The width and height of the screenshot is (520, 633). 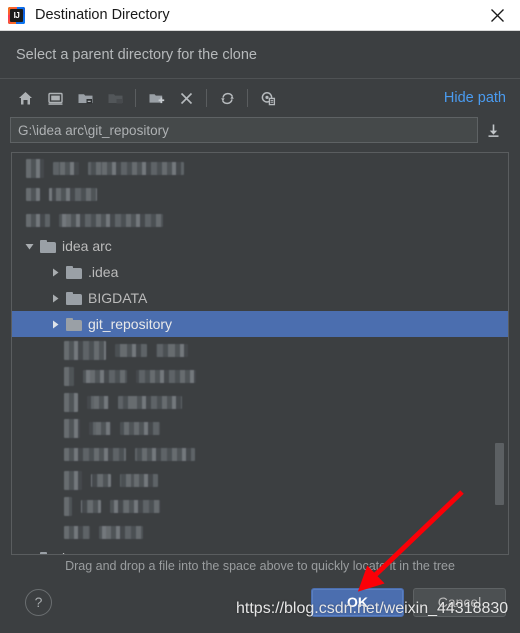 What do you see at coordinates (103, 272) in the screenshot?
I see `tree-row-label: .idea` at bounding box center [103, 272].